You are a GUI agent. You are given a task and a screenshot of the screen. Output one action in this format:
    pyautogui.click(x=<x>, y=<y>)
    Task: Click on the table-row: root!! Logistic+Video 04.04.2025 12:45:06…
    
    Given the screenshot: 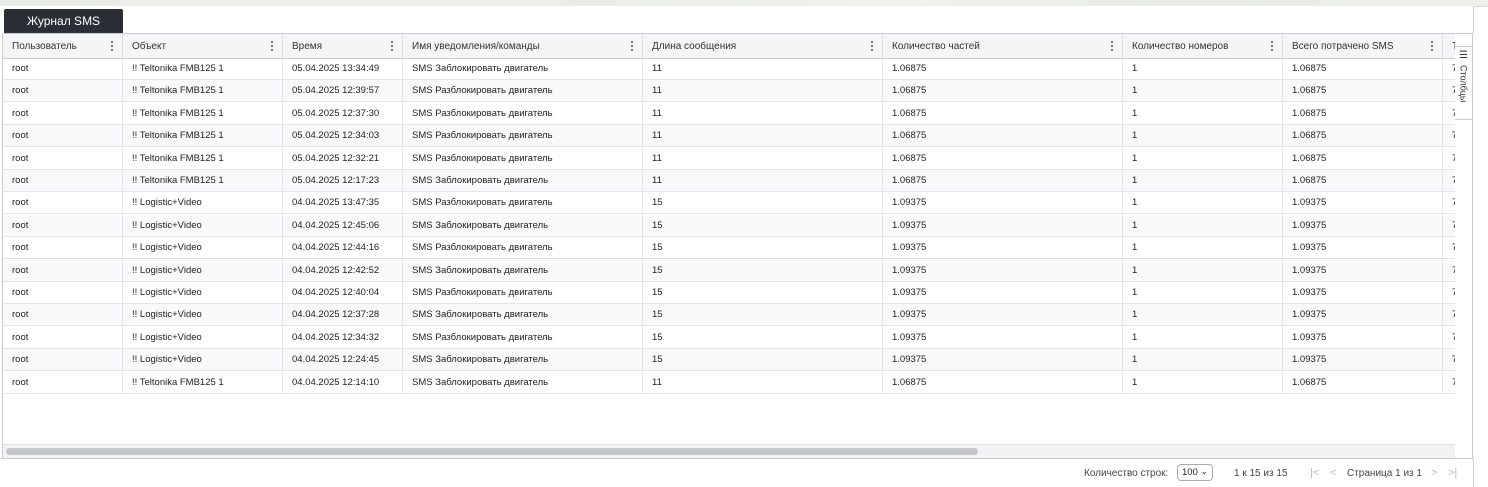 What is the action you would take?
    pyautogui.click(x=729, y=225)
    